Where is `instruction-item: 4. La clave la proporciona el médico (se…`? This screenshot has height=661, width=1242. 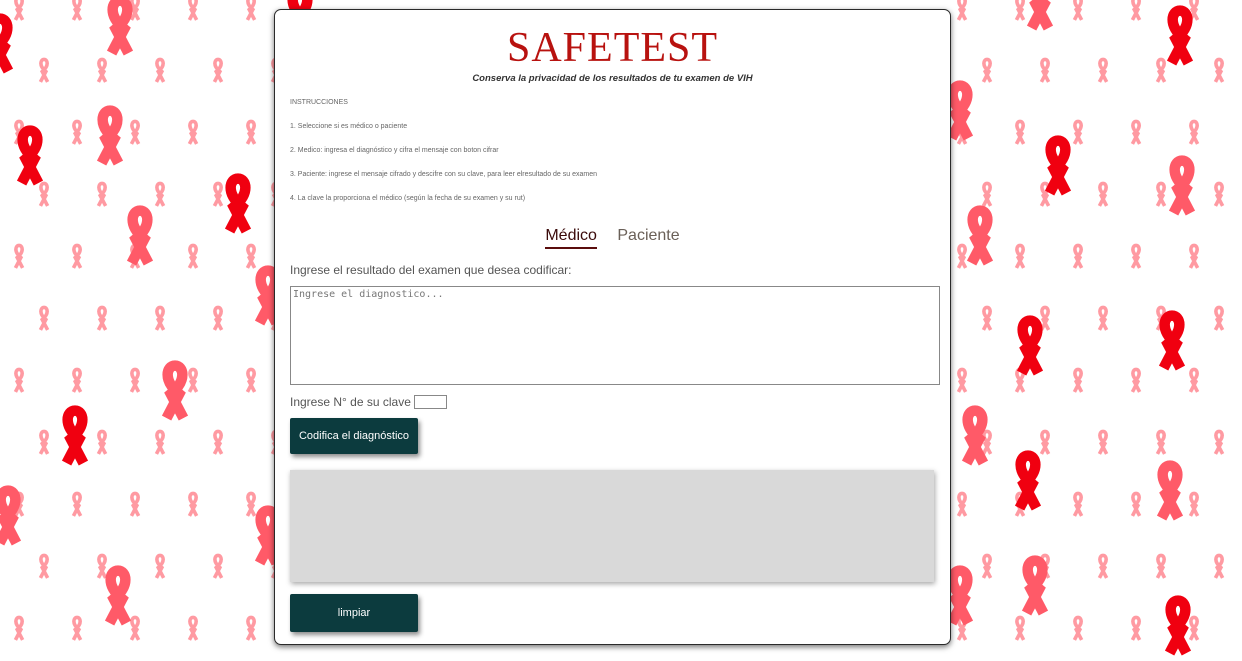 instruction-item: 4. La clave la proporciona el médico (se… is located at coordinates (408, 198).